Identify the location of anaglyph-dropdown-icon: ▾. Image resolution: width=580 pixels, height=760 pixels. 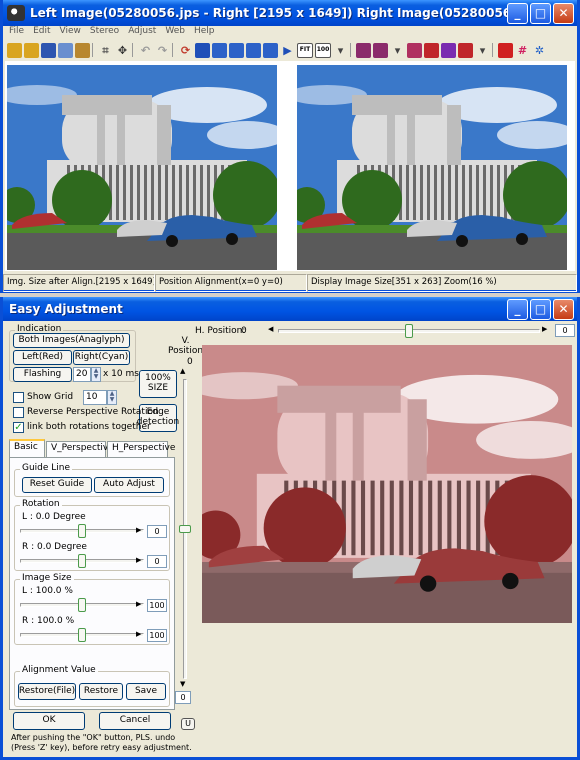
(482, 50).